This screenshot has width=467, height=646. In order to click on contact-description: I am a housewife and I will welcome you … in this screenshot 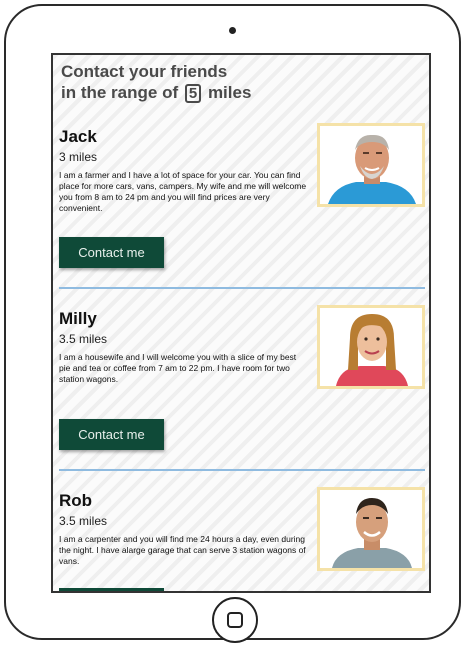, I will do `click(178, 368)`.